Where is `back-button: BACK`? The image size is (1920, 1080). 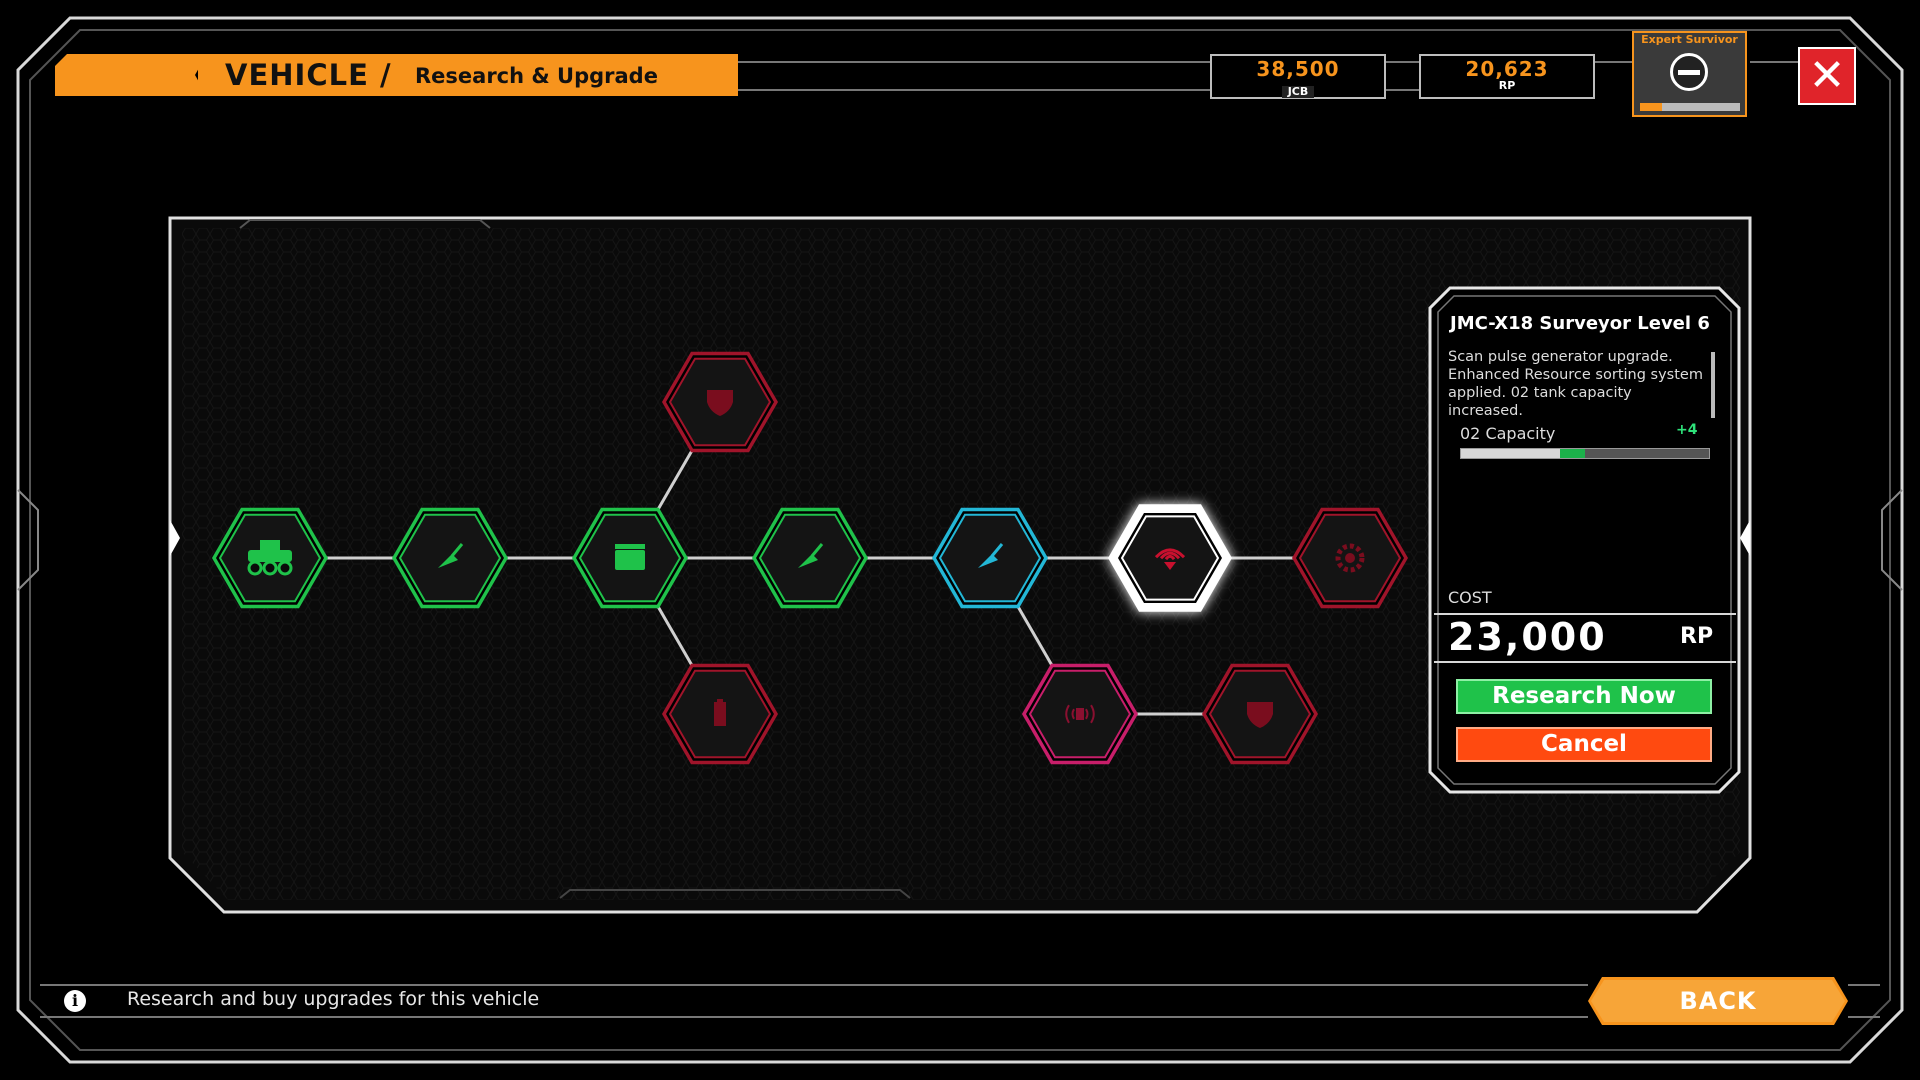
back-button: BACK is located at coordinates (1718, 1001).